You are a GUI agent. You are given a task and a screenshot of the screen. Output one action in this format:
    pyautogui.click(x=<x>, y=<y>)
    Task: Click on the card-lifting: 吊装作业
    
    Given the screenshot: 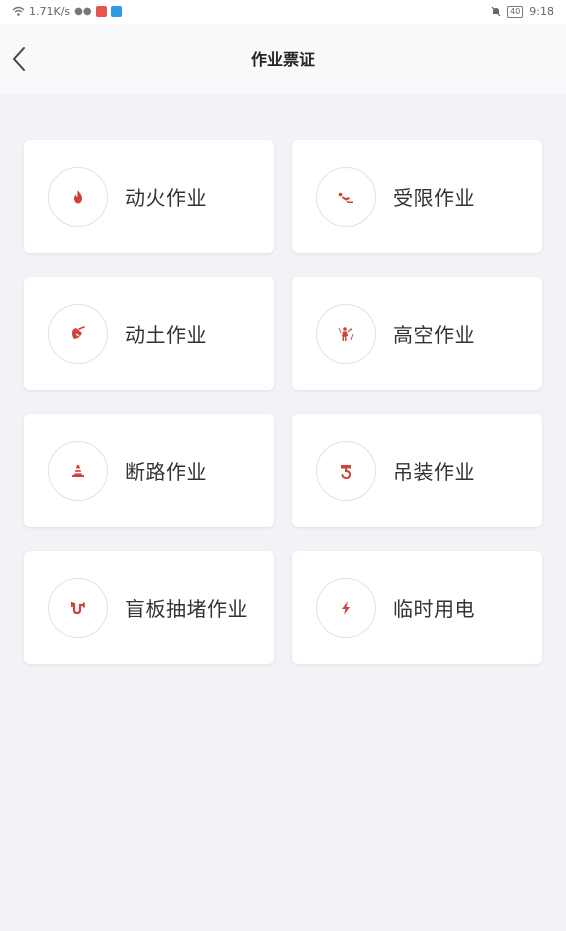 What is the action you would take?
    pyautogui.click(x=417, y=470)
    